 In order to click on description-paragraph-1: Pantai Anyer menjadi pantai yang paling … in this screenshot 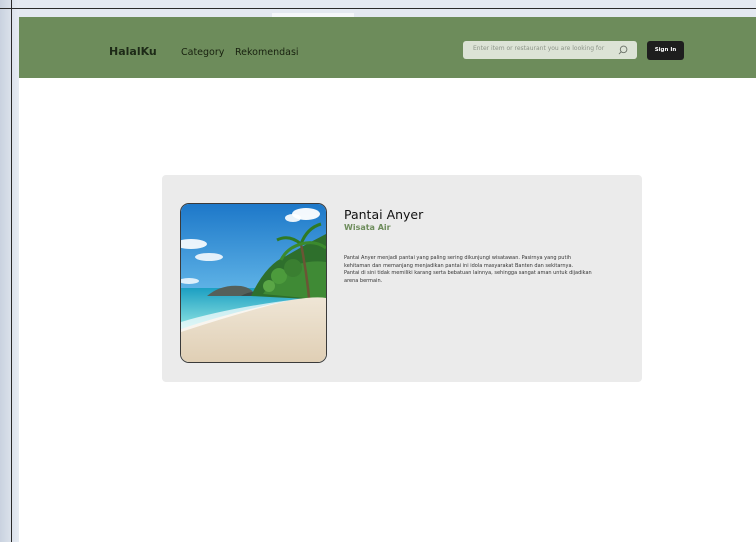, I will do `click(459, 262)`.